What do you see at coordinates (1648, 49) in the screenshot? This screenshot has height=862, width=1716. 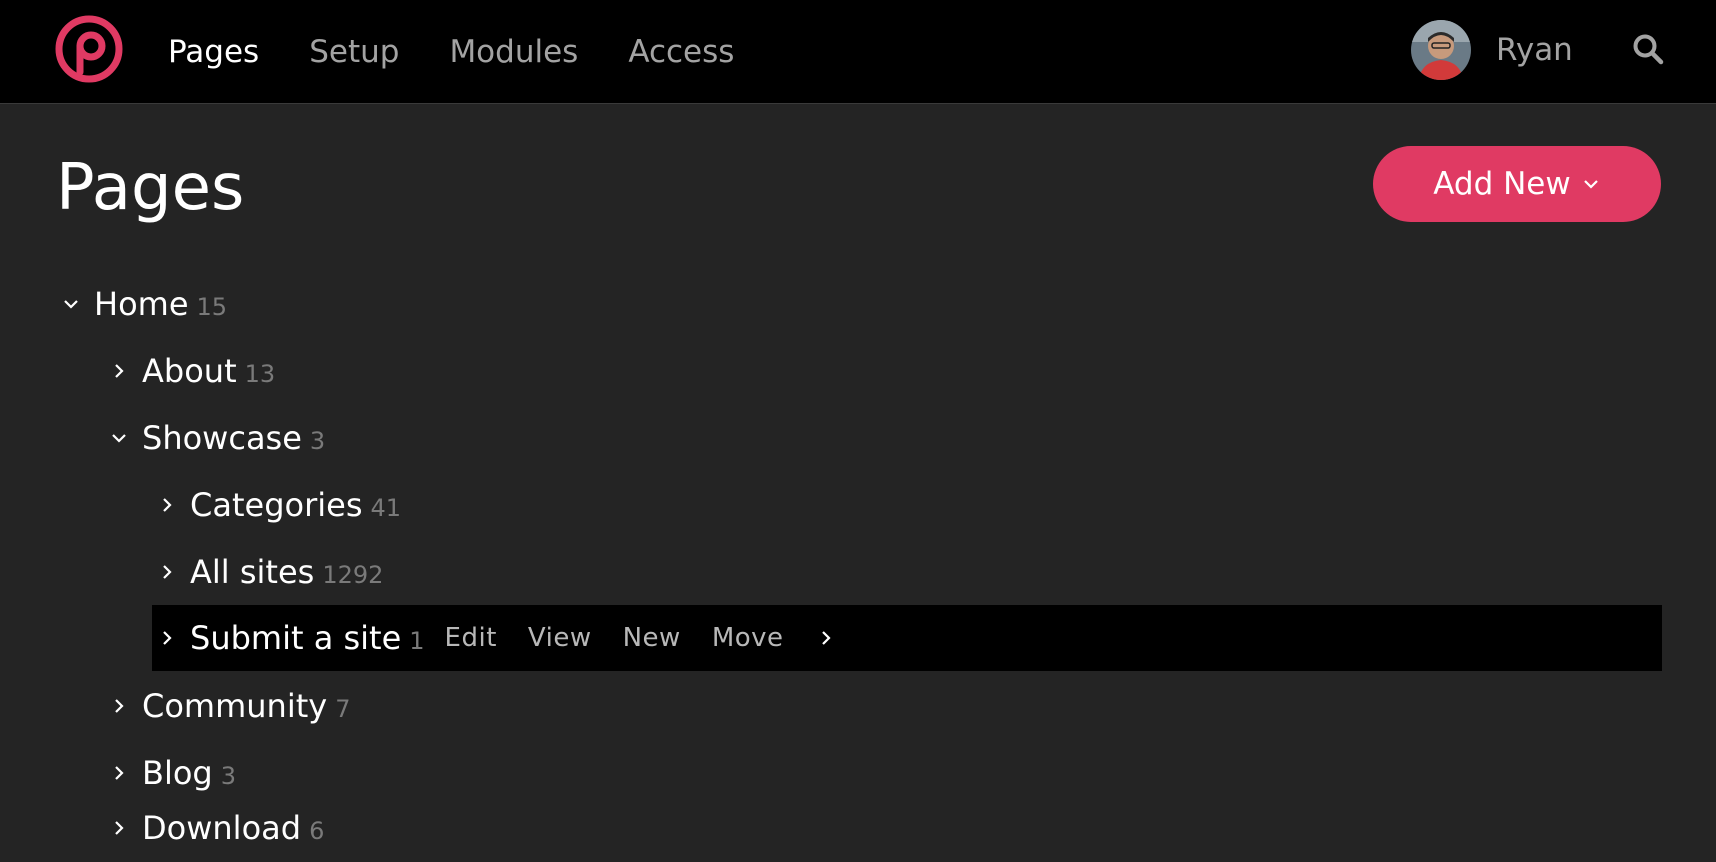 I see `search-icon` at bounding box center [1648, 49].